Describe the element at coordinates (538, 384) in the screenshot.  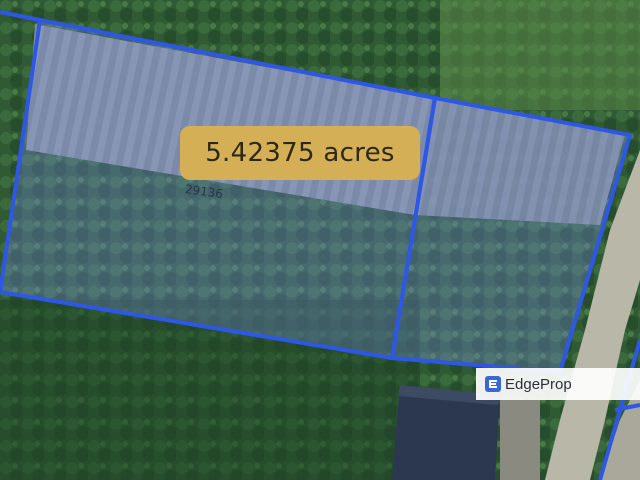
I see `watermark-text: EdgeProp` at that location.